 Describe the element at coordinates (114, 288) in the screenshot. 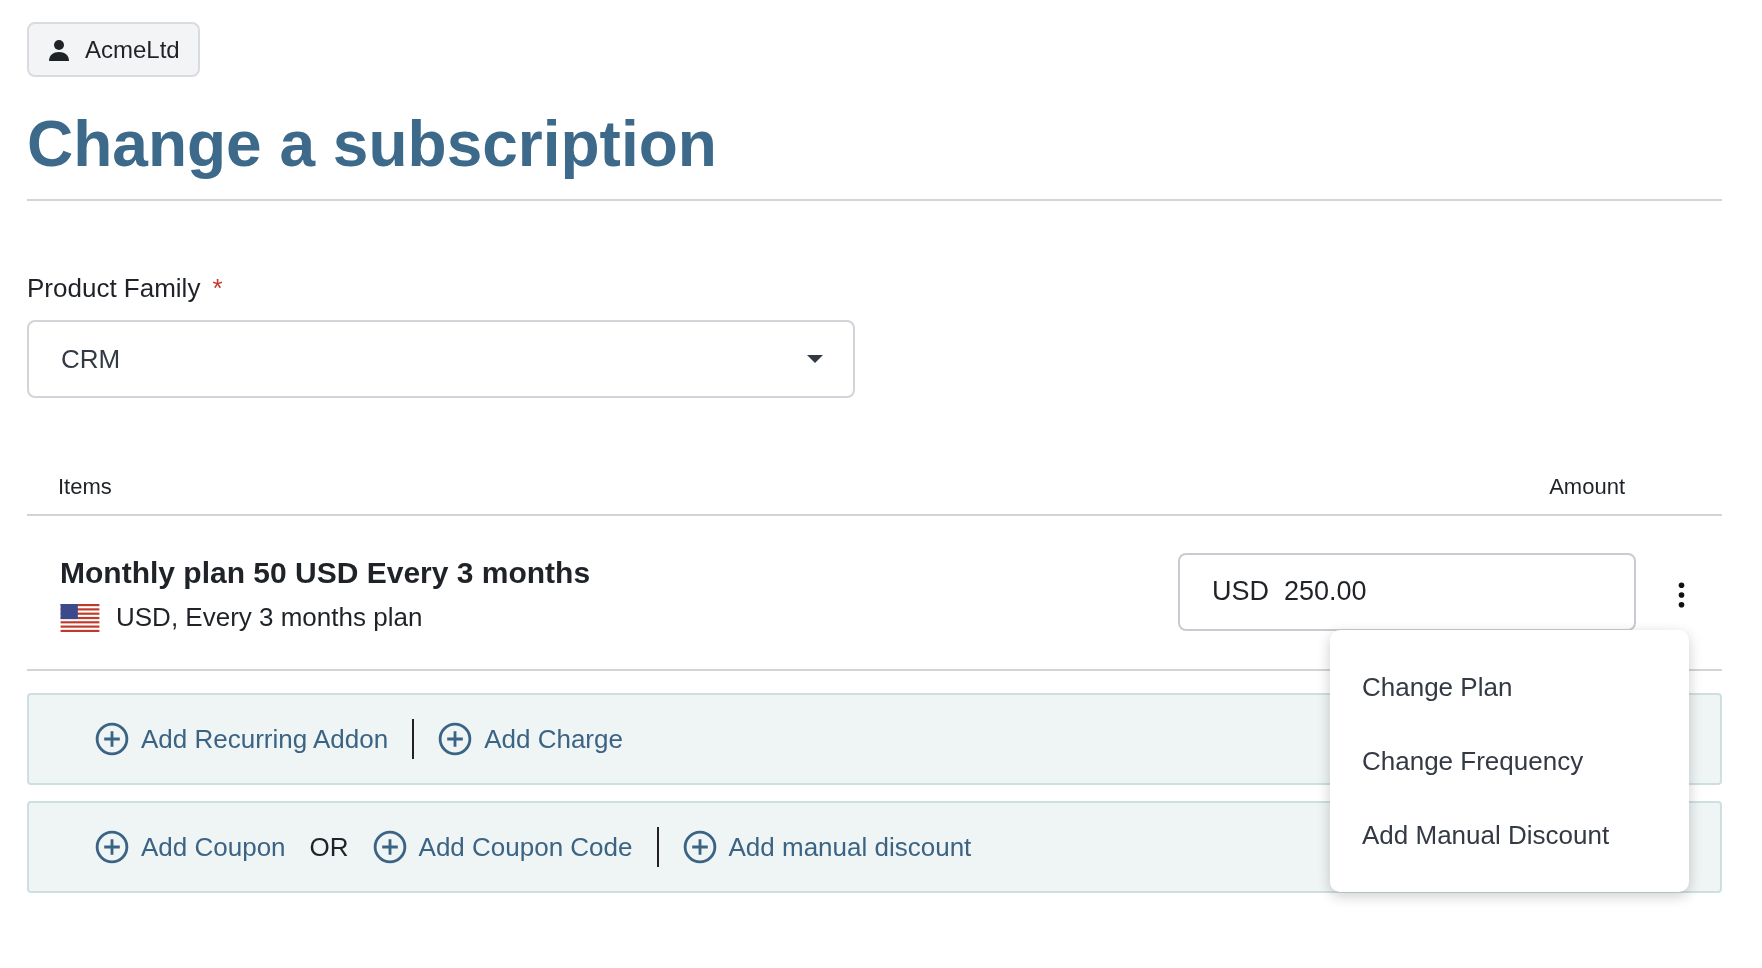

I see `field-label: Product Family` at that location.